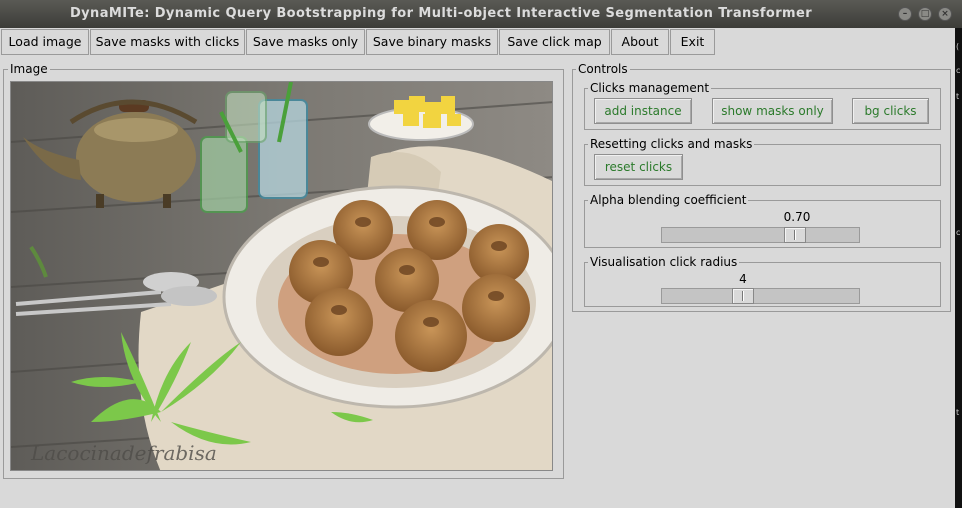 The width and height of the screenshot is (962, 508). I want to click on alpha-slider, so click(760, 235).